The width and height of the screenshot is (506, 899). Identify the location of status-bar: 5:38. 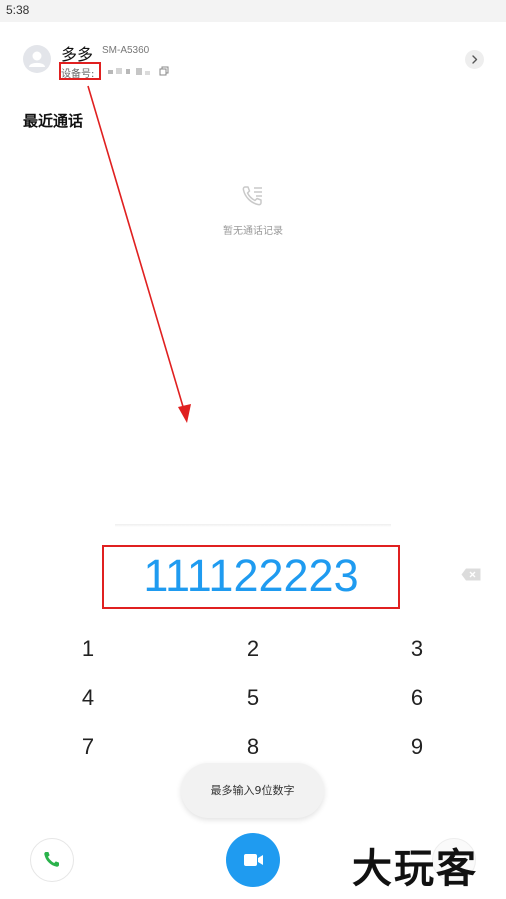
(253, 11).